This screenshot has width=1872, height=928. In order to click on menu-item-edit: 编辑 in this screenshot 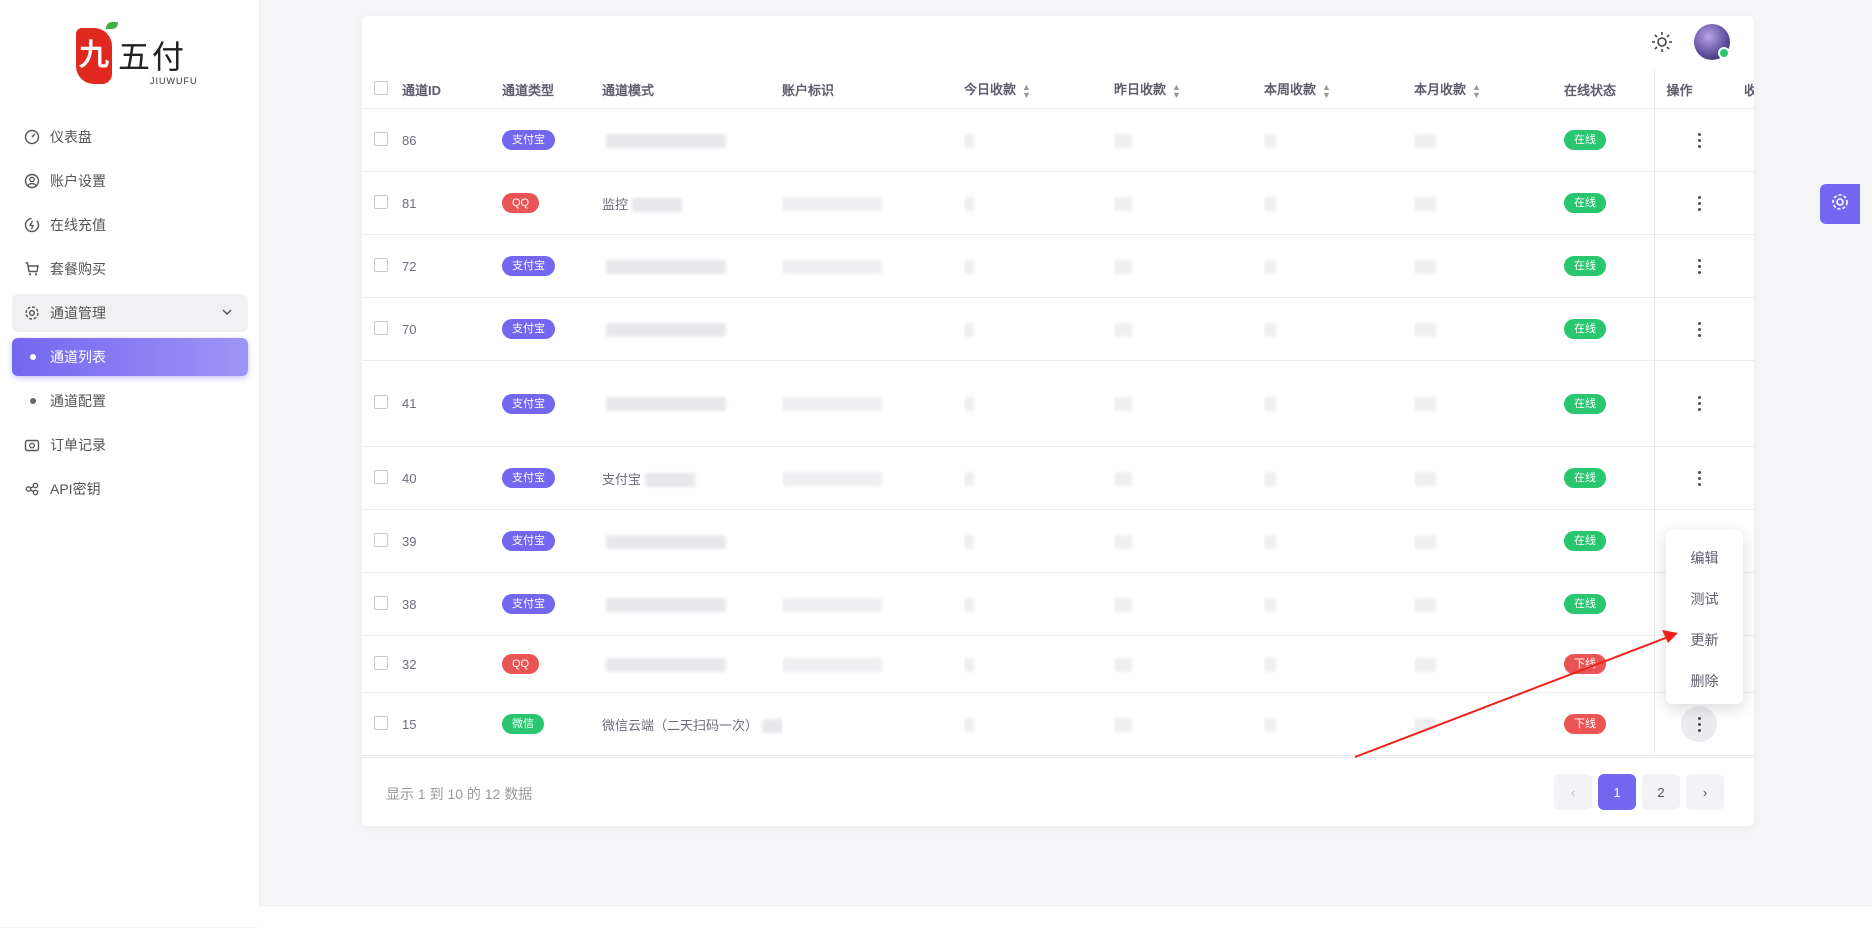, I will do `click(1704, 558)`.